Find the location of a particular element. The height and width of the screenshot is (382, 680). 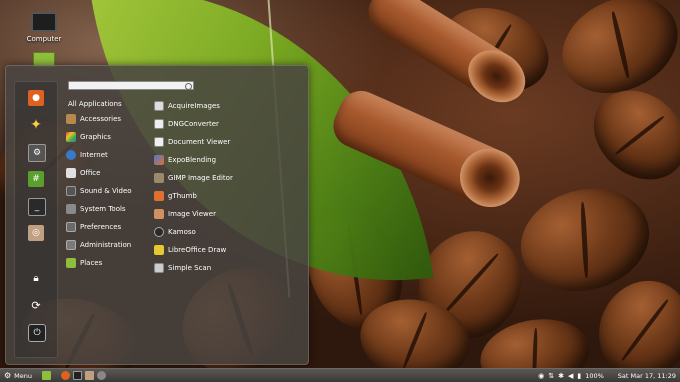

gthumb-icon is located at coordinates (159, 196).